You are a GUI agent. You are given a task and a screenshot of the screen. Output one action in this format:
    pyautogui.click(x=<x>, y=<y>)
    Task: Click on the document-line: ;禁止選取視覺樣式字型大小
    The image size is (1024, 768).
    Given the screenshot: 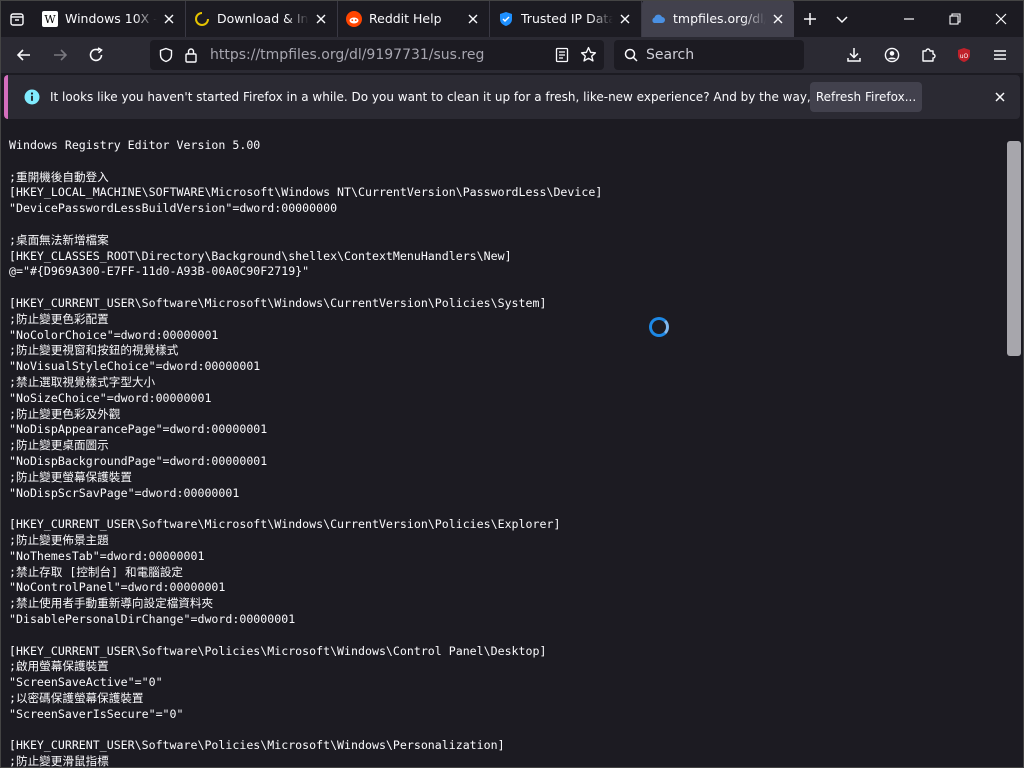 What is the action you would take?
    pyautogui.click(x=82, y=381)
    